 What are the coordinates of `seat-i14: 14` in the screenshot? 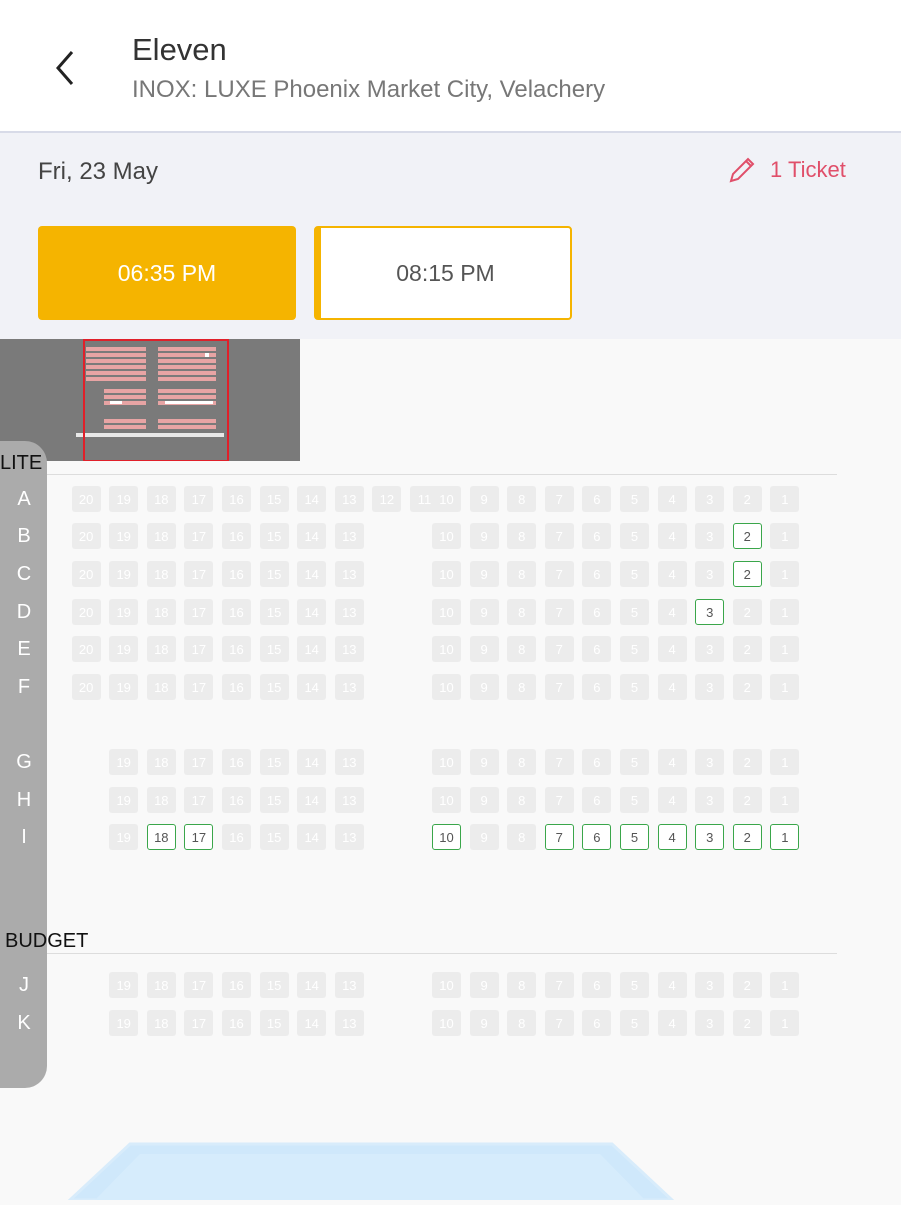 It's located at (312, 837).